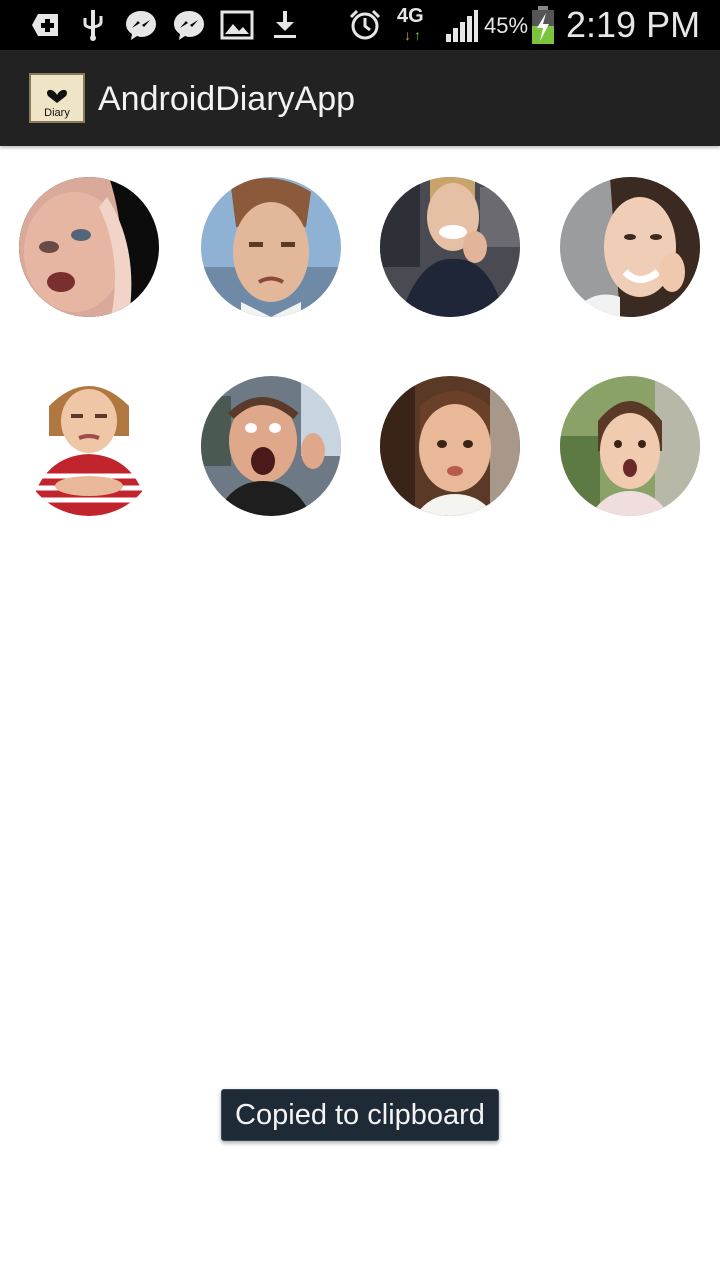 The width and height of the screenshot is (720, 1280). I want to click on avatar-grumpy-girl-arms-crossed, so click(89, 446).